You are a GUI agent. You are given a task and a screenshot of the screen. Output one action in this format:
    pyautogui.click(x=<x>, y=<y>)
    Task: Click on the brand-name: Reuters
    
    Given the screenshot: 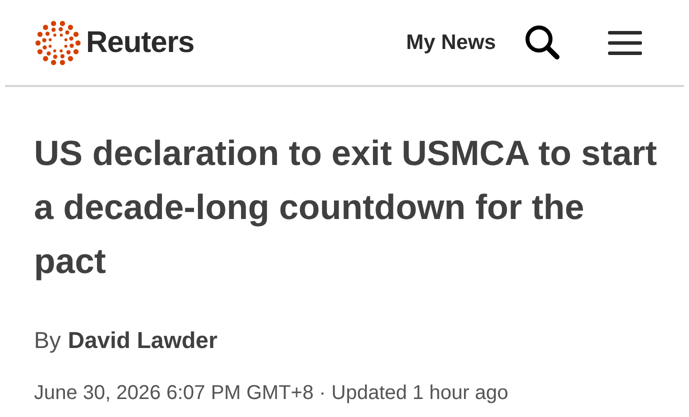 What is the action you would take?
    pyautogui.click(x=140, y=42)
    